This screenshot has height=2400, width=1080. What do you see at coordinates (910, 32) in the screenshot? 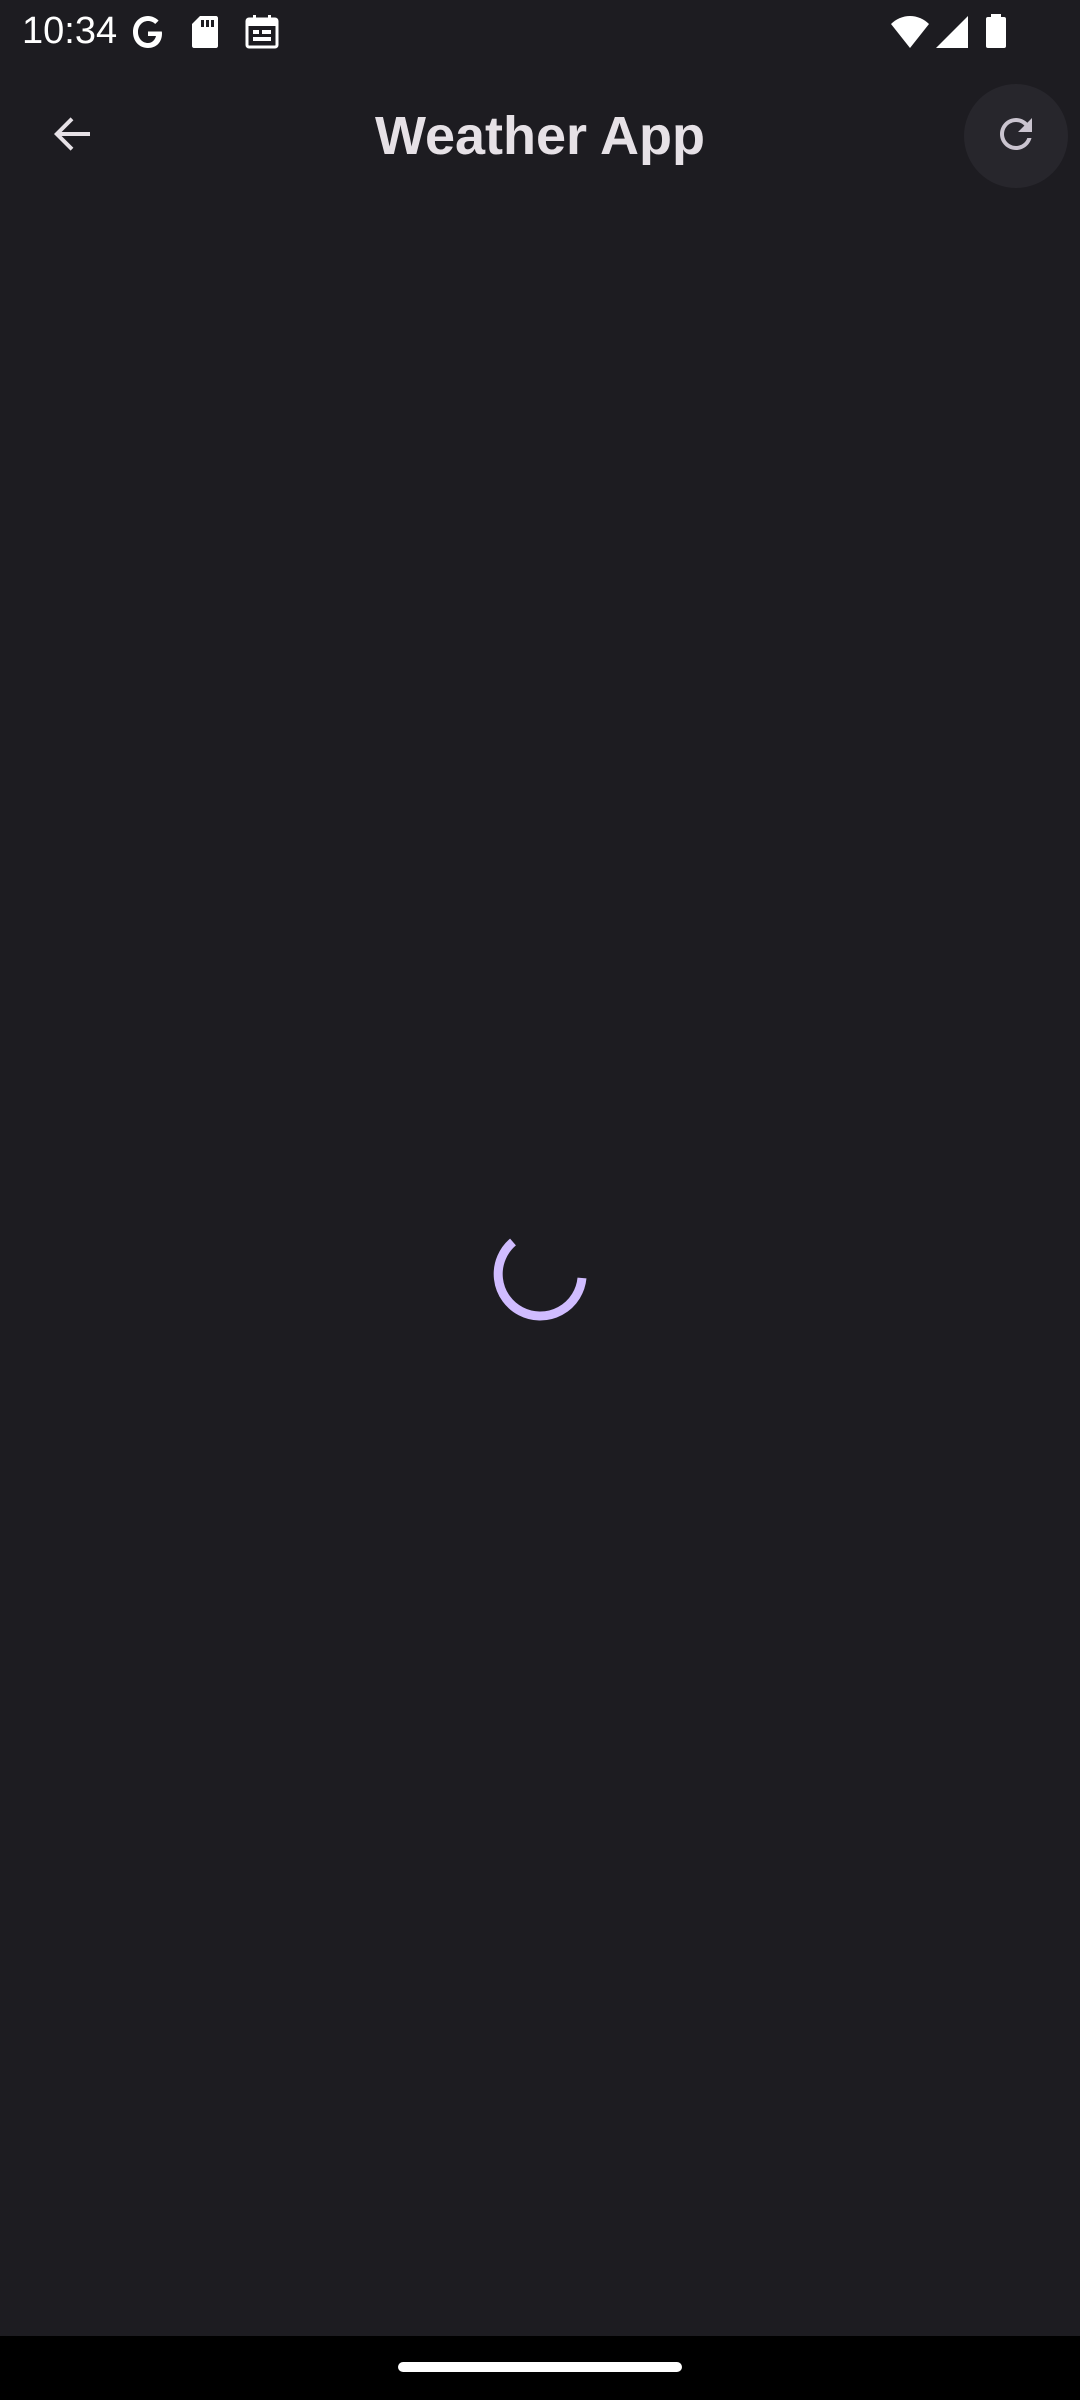
I see `wifi-icon` at bounding box center [910, 32].